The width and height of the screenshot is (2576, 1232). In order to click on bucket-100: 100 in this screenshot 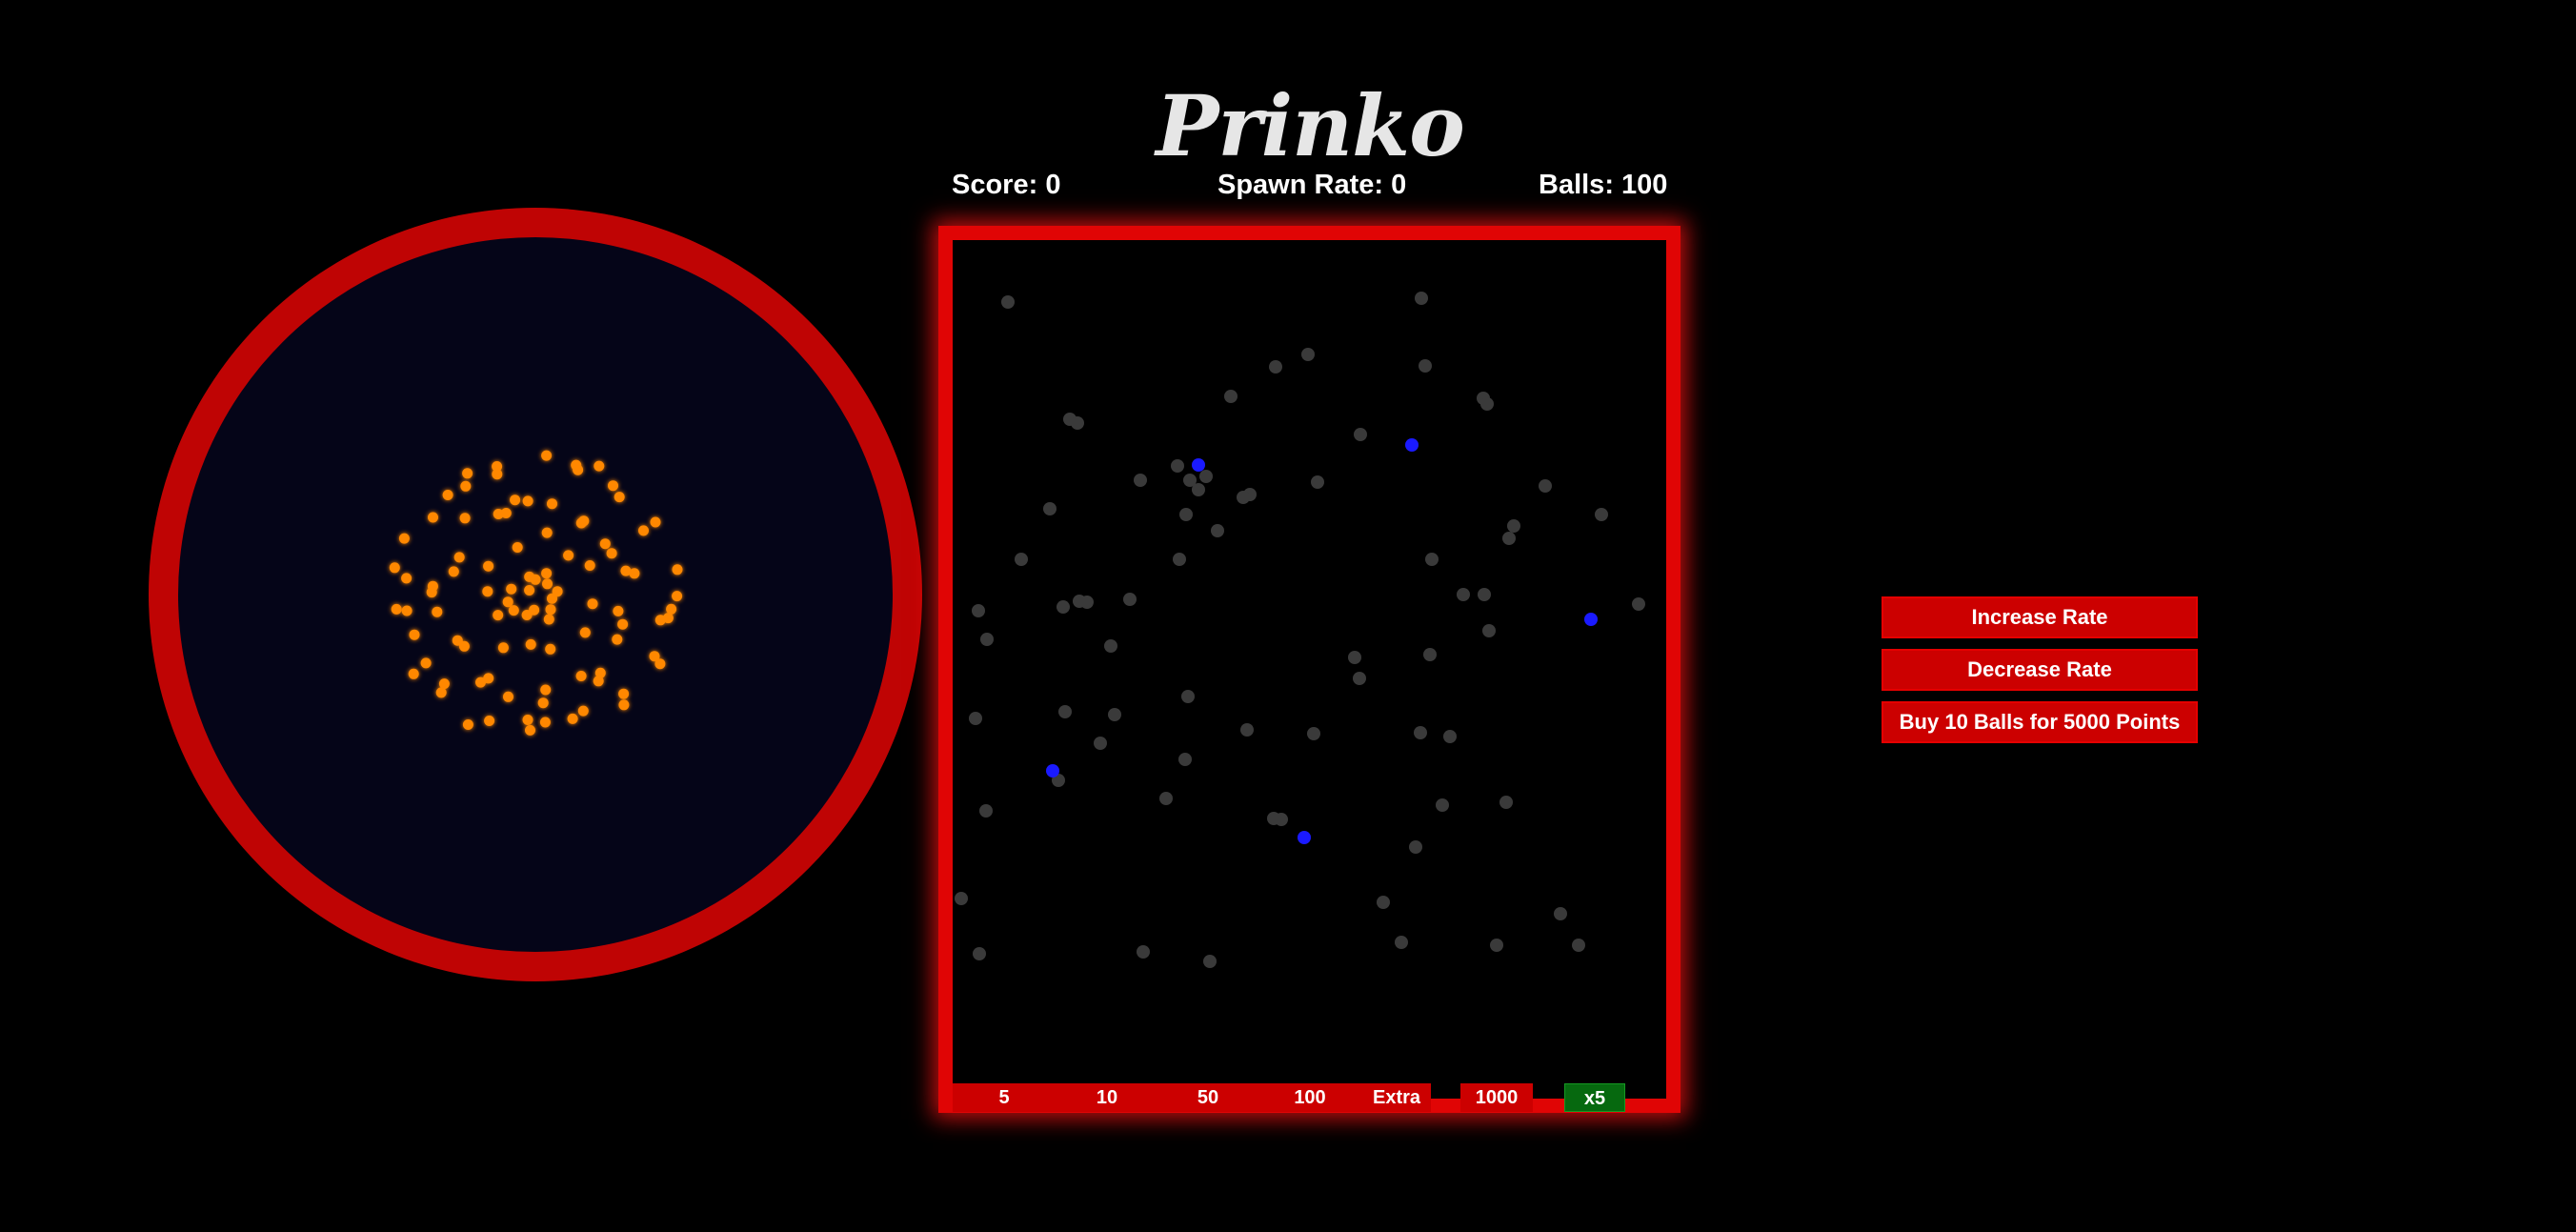, I will do `click(1310, 1097)`.